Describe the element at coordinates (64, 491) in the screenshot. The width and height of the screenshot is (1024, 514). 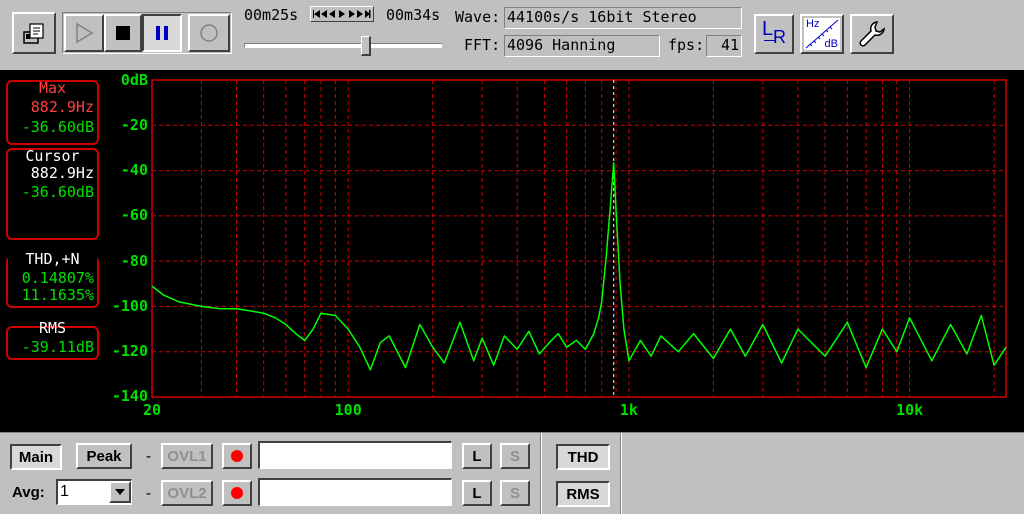
I see `avg-select-value: 1` at that location.